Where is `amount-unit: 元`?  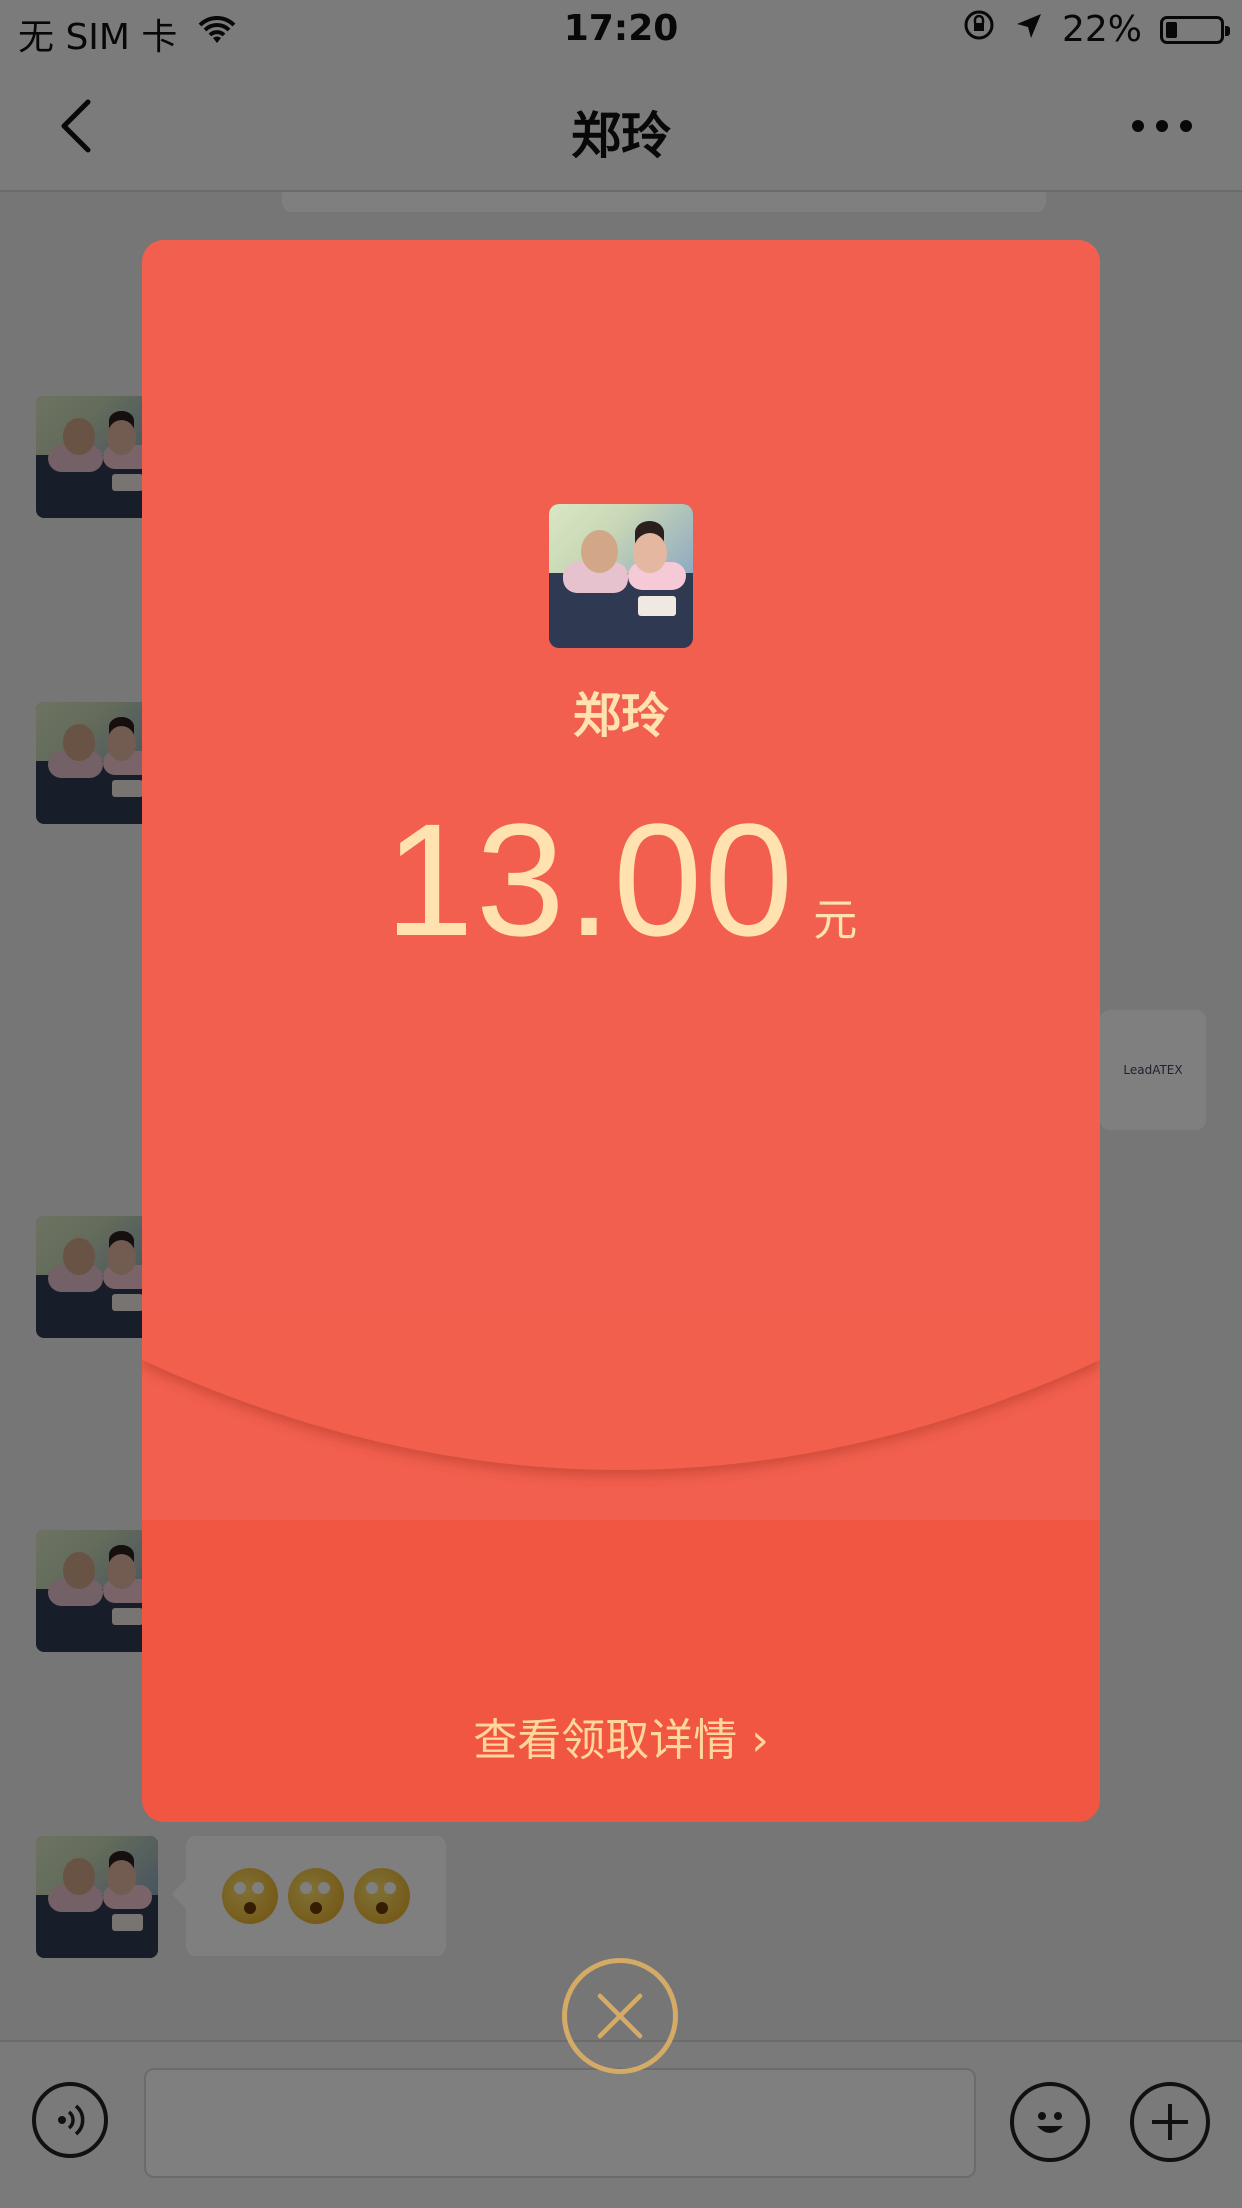 amount-unit: 元 is located at coordinates (835, 920).